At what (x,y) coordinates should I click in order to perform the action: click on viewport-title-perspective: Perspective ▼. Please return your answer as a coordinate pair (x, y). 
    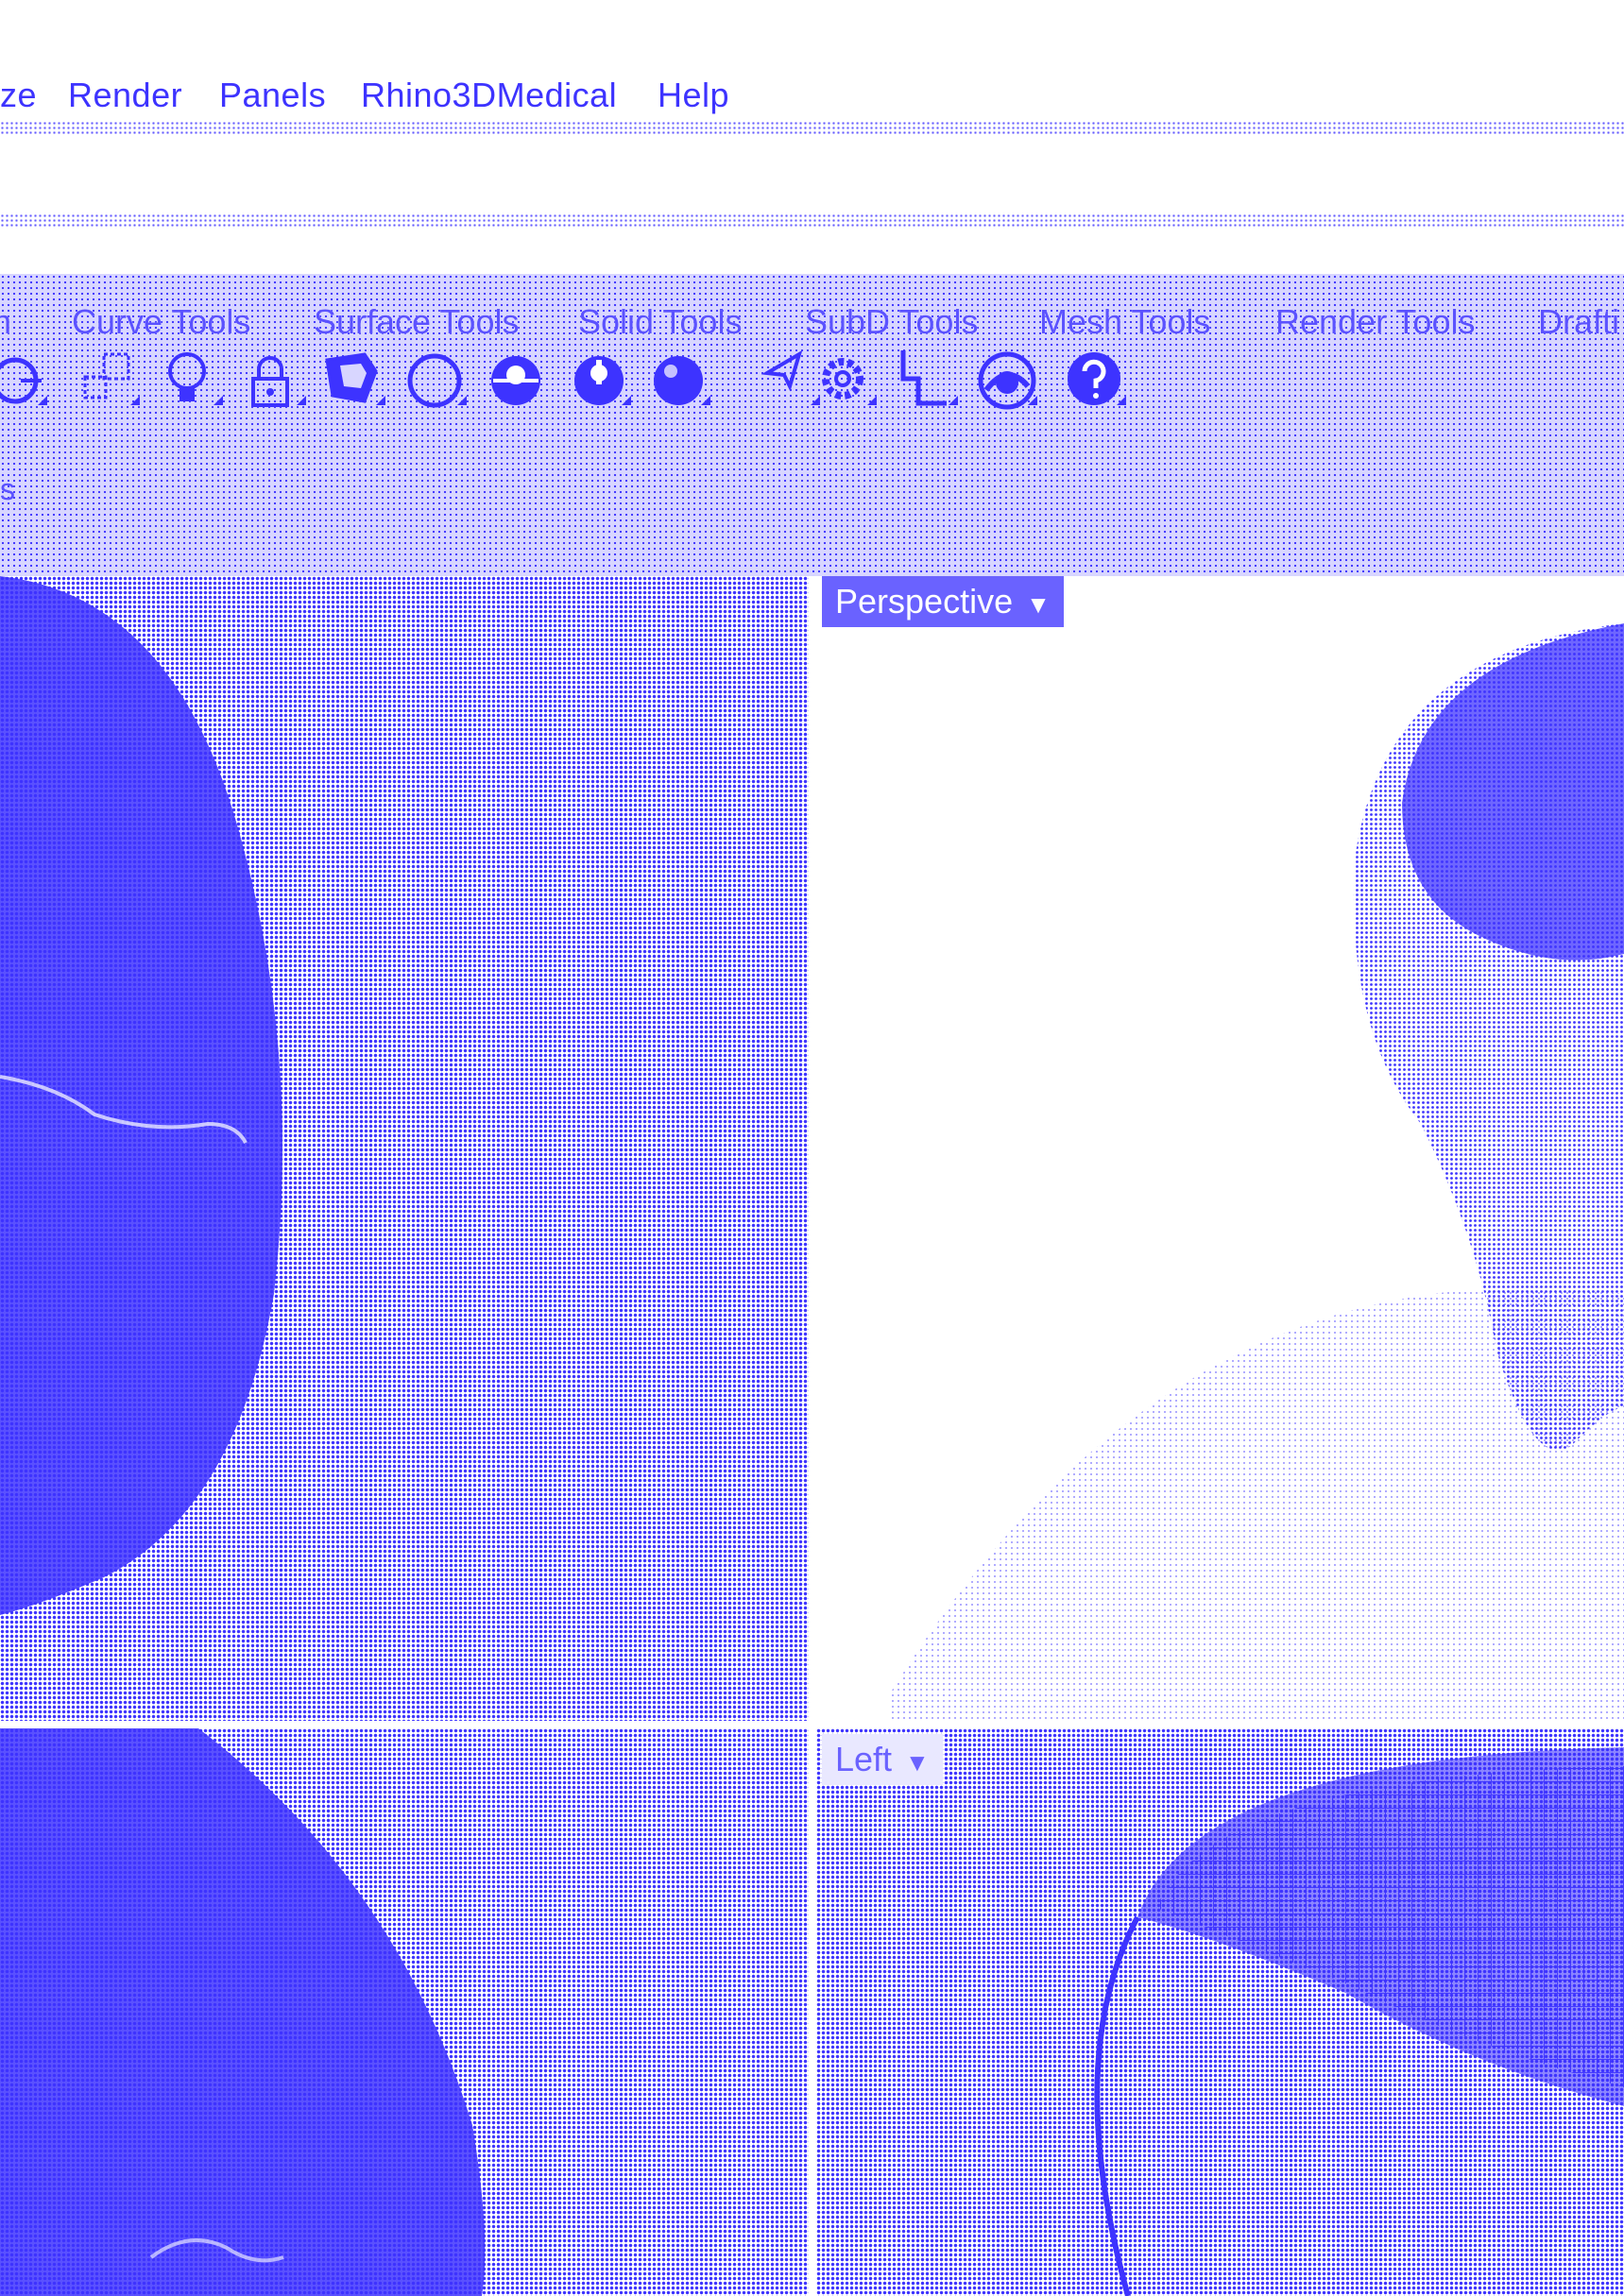
    Looking at the image, I should click on (943, 602).